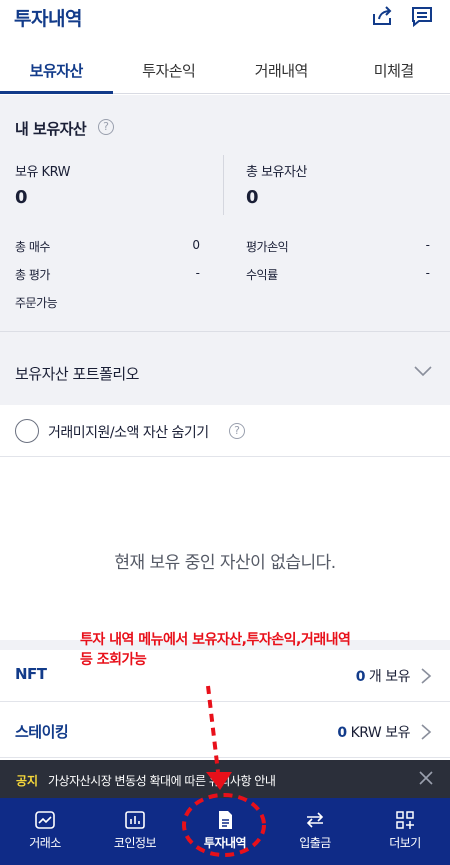  What do you see at coordinates (162, 780) in the screenshot?
I see `notice-text: 가상자산시장 변동성 확대에 따른 유의사항 안내` at bounding box center [162, 780].